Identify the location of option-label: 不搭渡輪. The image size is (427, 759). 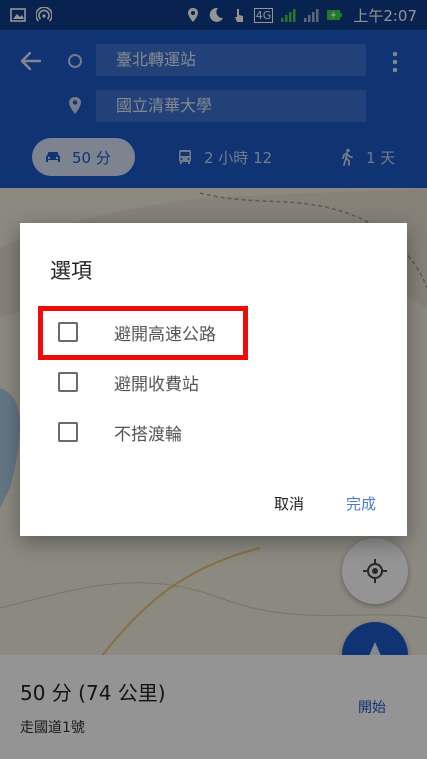
(148, 434).